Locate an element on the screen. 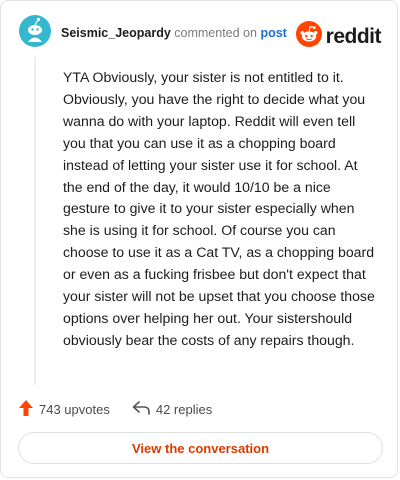  reddit-logo: reddit is located at coordinates (338, 36).